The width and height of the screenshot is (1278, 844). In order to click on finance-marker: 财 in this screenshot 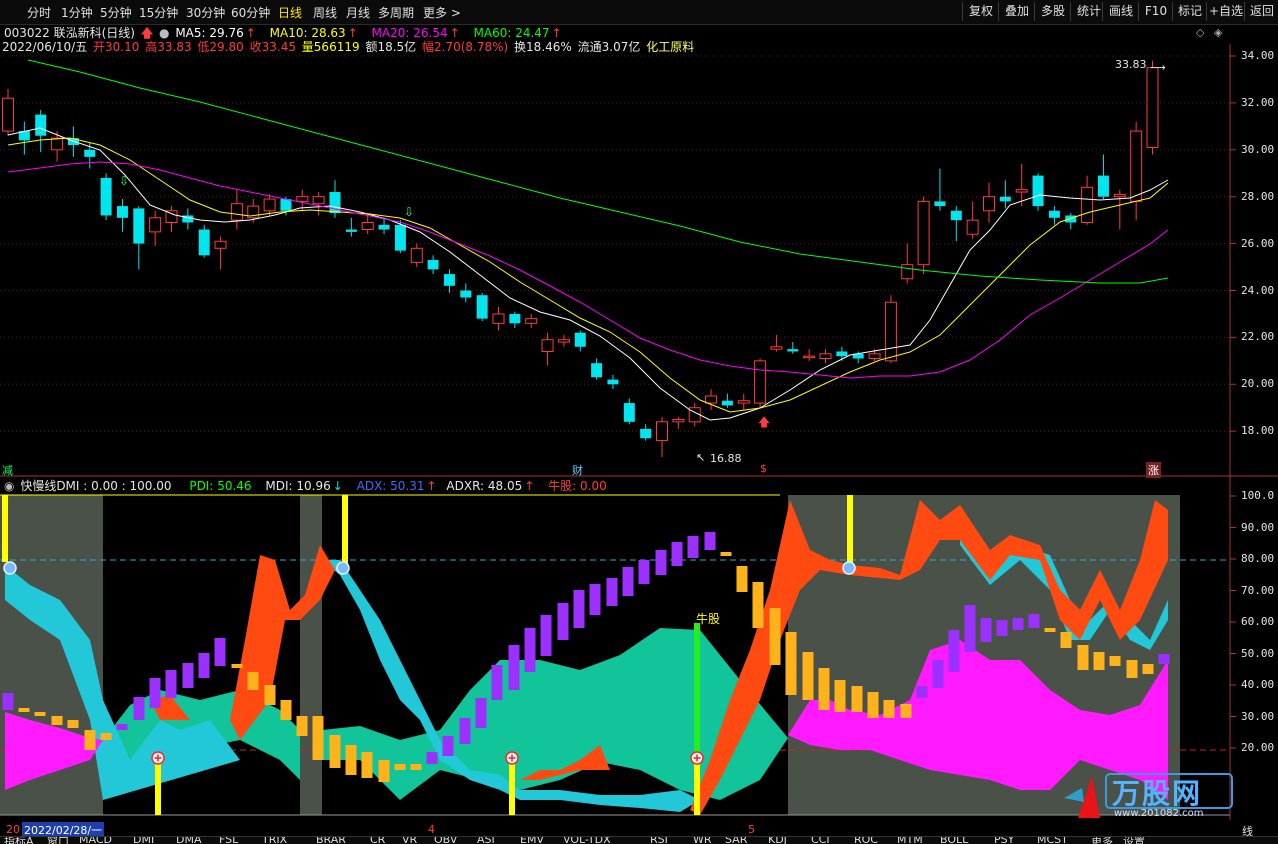, I will do `click(577, 470)`.